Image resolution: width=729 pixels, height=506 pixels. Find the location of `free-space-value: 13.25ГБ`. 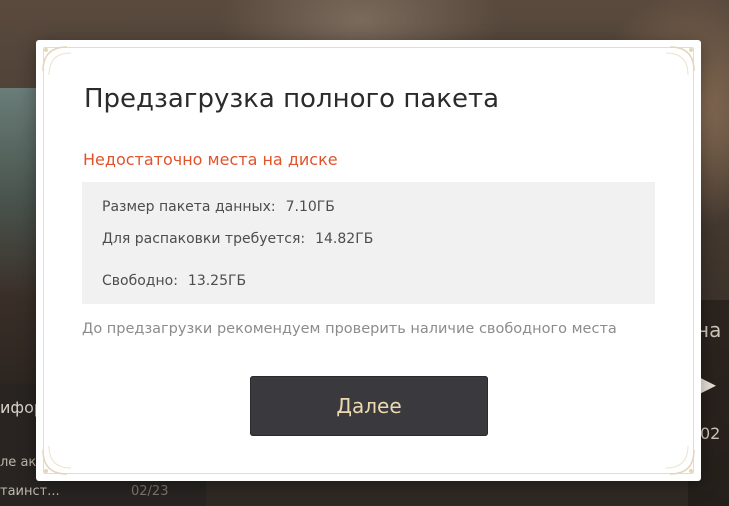

free-space-value: 13.25ГБ is located at coordinates (217, 281).